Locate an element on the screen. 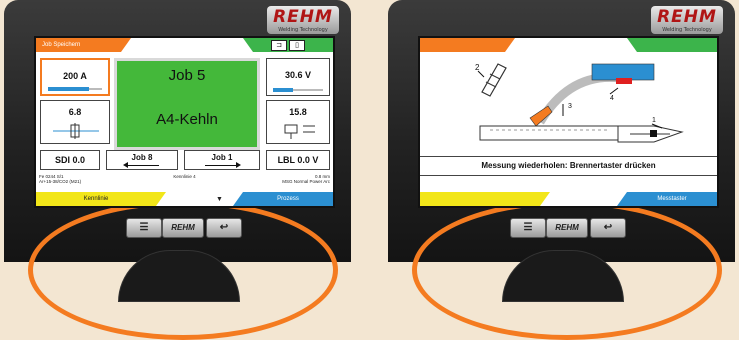 The image size is (739, 340). job-prev-button: Job 8 is located at coordinates (142, 160).